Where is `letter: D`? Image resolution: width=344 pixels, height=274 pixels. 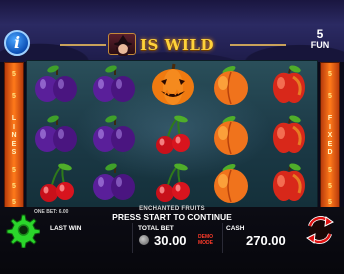 letter: D is located at coordinates (330, 152).